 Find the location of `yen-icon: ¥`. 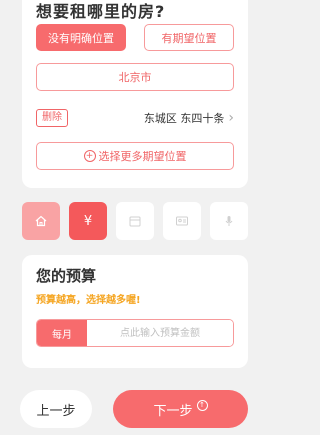

yen-icon: ¥ is located at coordinates (88, 221).